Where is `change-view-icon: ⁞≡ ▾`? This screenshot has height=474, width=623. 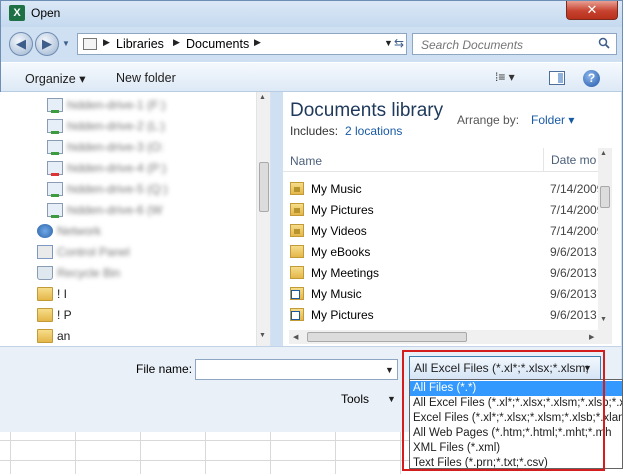 change-view-icon: ⁞≡ ▾ is located at coordinates (505, 77).